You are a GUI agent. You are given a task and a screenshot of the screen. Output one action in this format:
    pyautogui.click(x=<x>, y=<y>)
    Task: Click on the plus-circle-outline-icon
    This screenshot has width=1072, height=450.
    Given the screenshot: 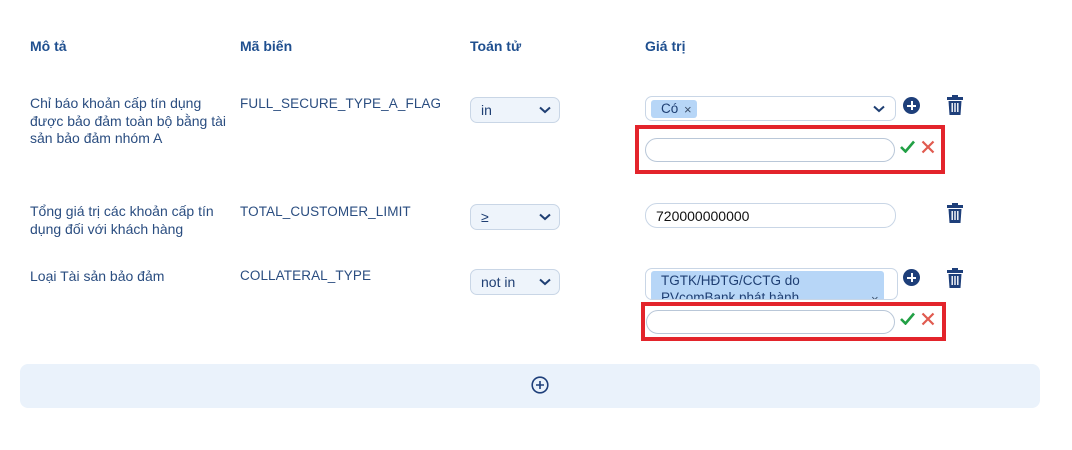 What is the action you would take?
    pyautogui.click(x=540, y=385)
    